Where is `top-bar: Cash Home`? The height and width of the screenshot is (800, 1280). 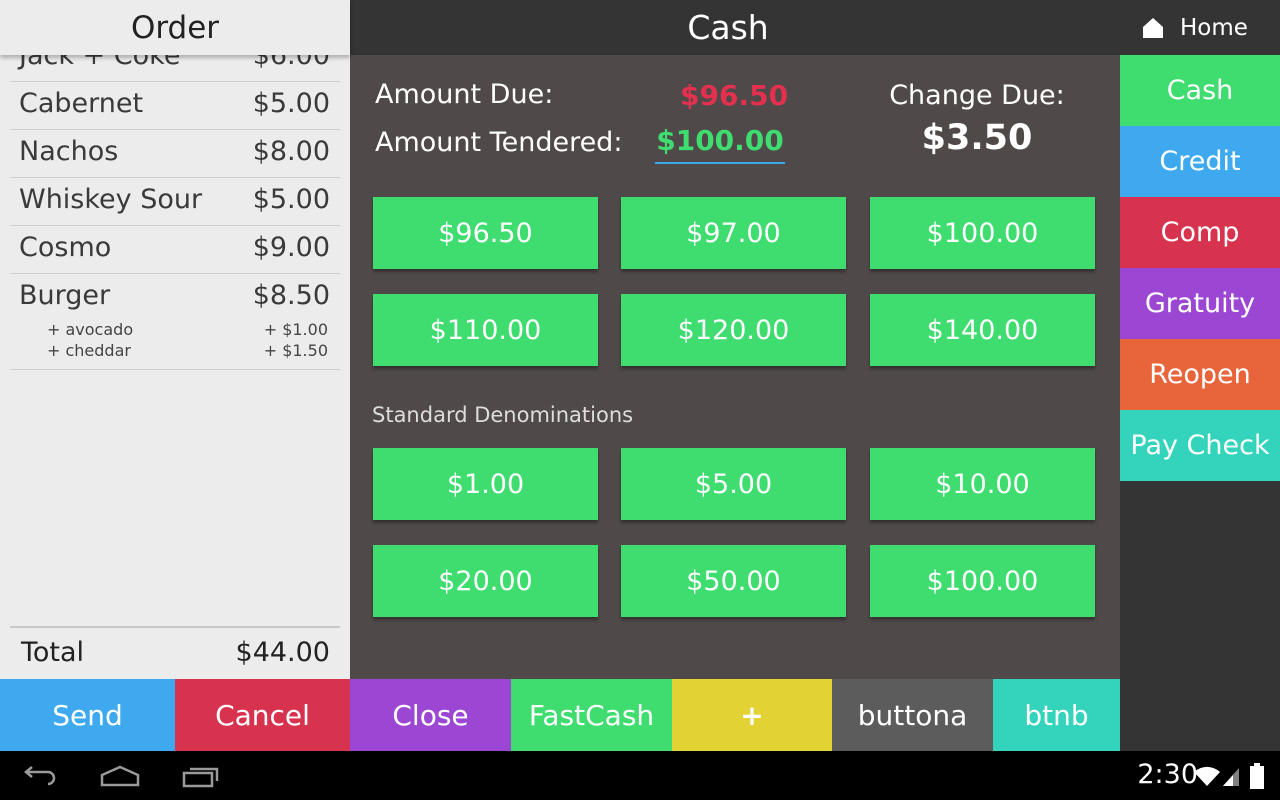 top-bar: Cash Home is located at coordinates (815, 27).